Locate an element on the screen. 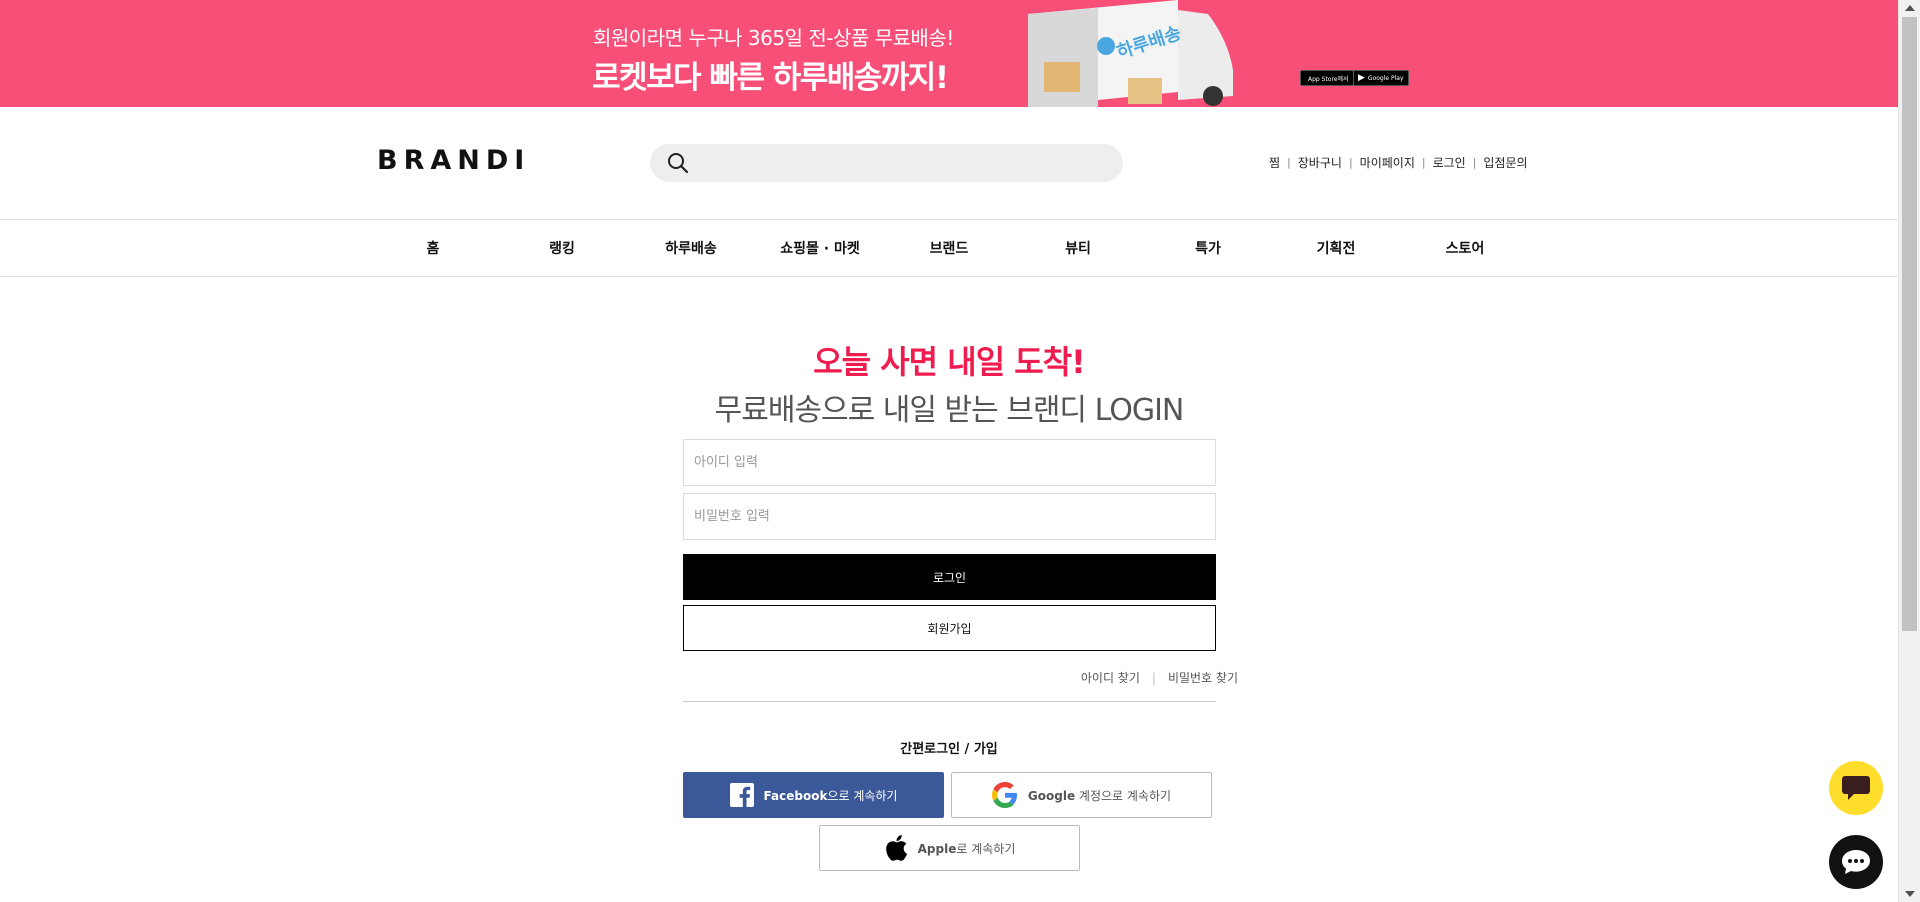  facebook-label: Facebook으로 계속하기 is located at coordinates (830, 795).